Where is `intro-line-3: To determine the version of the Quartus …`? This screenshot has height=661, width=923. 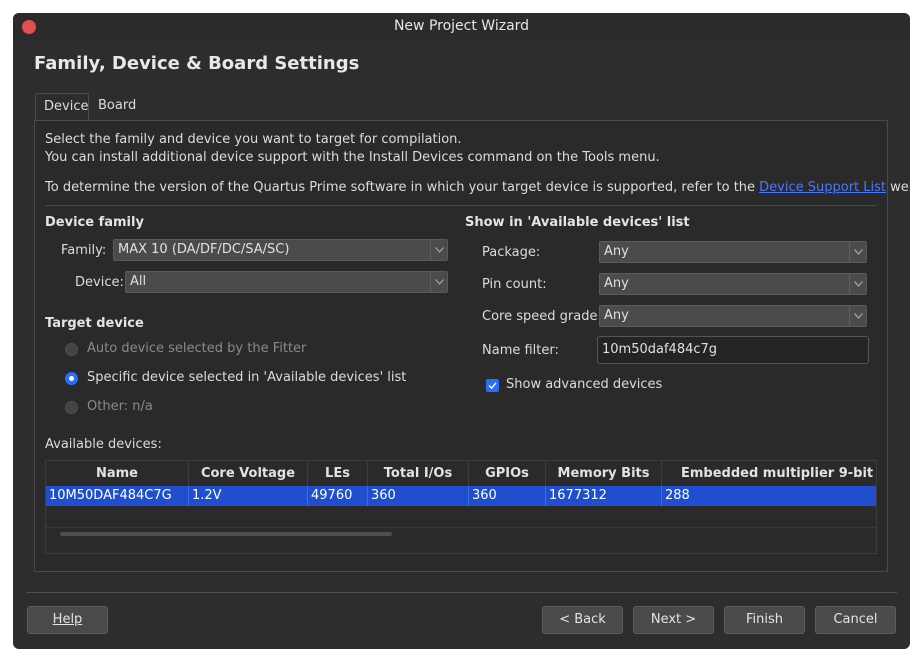 intro-line-3: To determine the version of the Quartus … is located at coordinates (477, 187).